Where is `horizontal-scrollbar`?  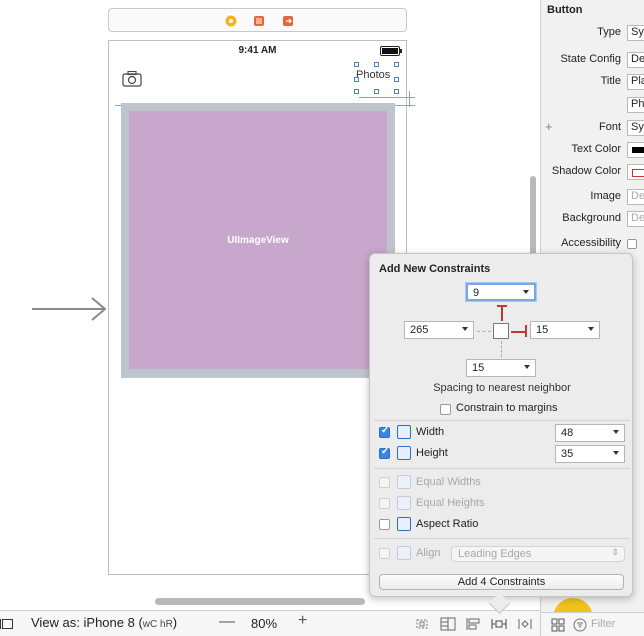 horizontal-scrollbar is located at coordinates (260, 601).